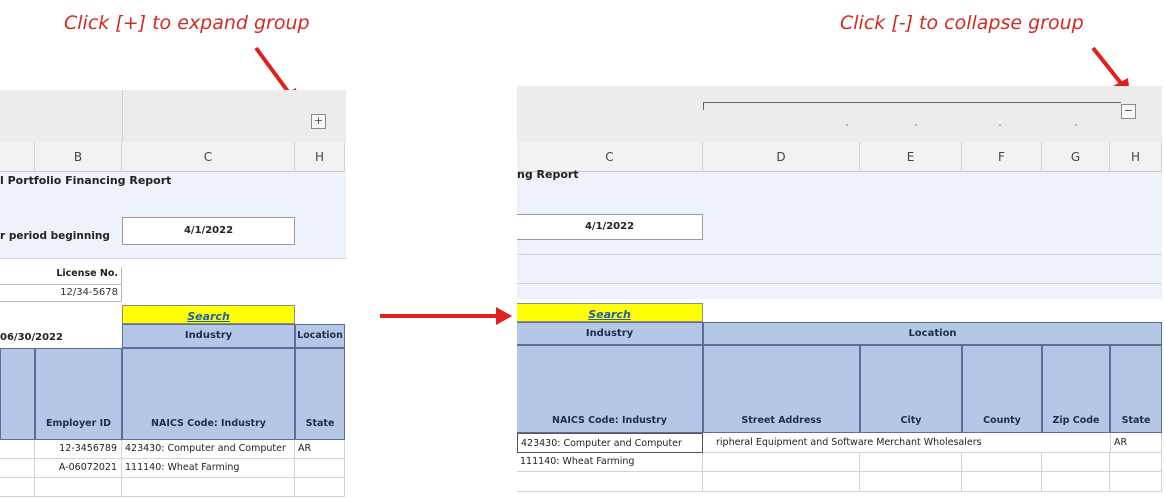 This screenshot has height=498, width=1164. What do you see at coordinates (781, 389) in the screenshot?
I see `street-address-header: Street Address` at bounding box center [781, 389].